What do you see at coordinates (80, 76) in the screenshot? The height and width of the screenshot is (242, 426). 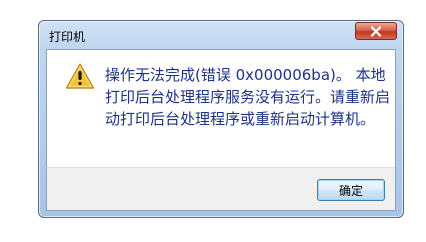 I see `warning-icon` at bounding box center [80, 76].